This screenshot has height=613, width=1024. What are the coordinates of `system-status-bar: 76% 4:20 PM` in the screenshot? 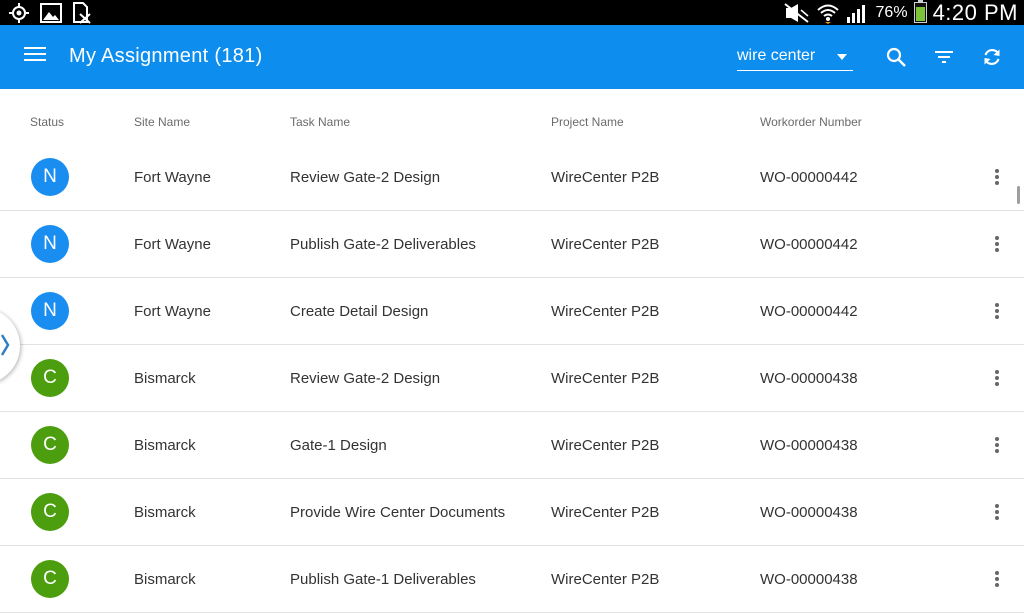 It's located at (512, 12).